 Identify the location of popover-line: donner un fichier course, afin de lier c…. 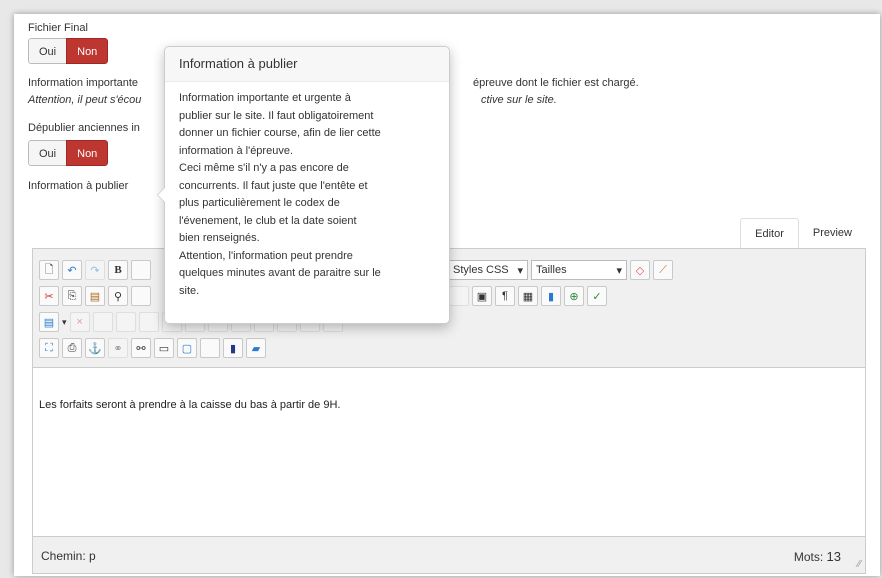
(280, 133).